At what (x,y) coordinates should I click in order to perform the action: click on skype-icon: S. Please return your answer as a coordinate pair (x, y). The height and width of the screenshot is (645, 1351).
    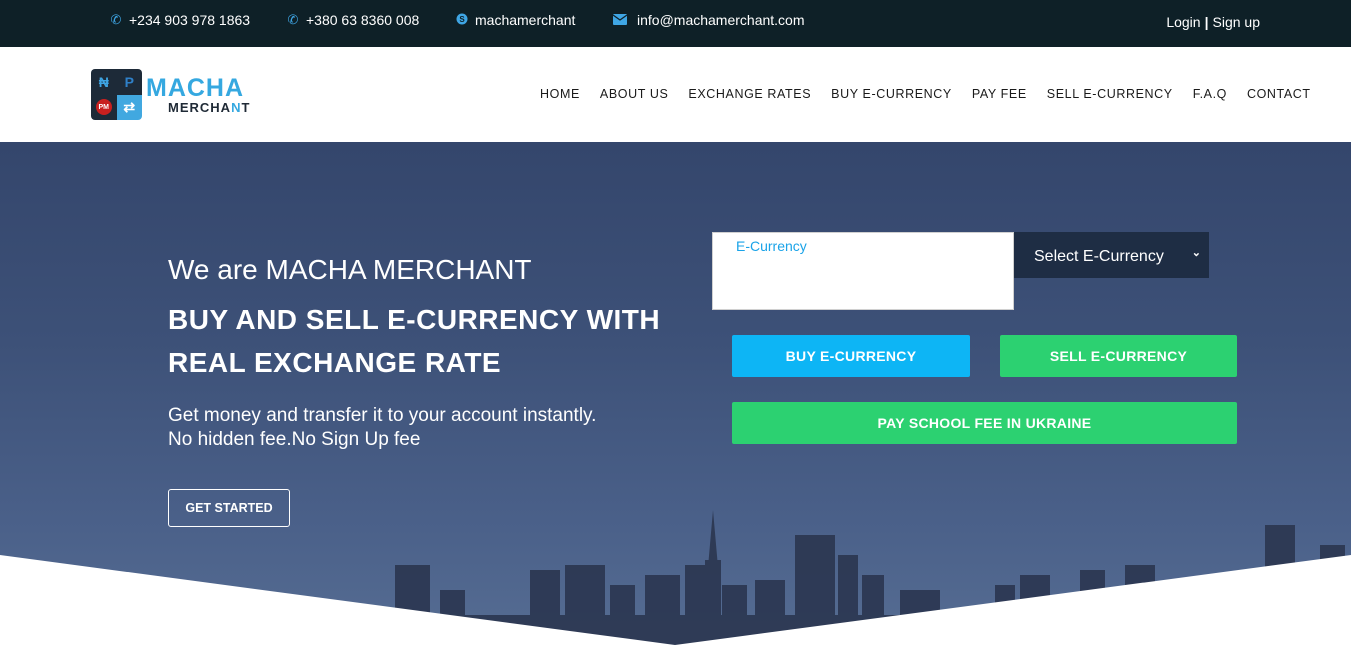
    Looking at the image, I should click on (462, 20).